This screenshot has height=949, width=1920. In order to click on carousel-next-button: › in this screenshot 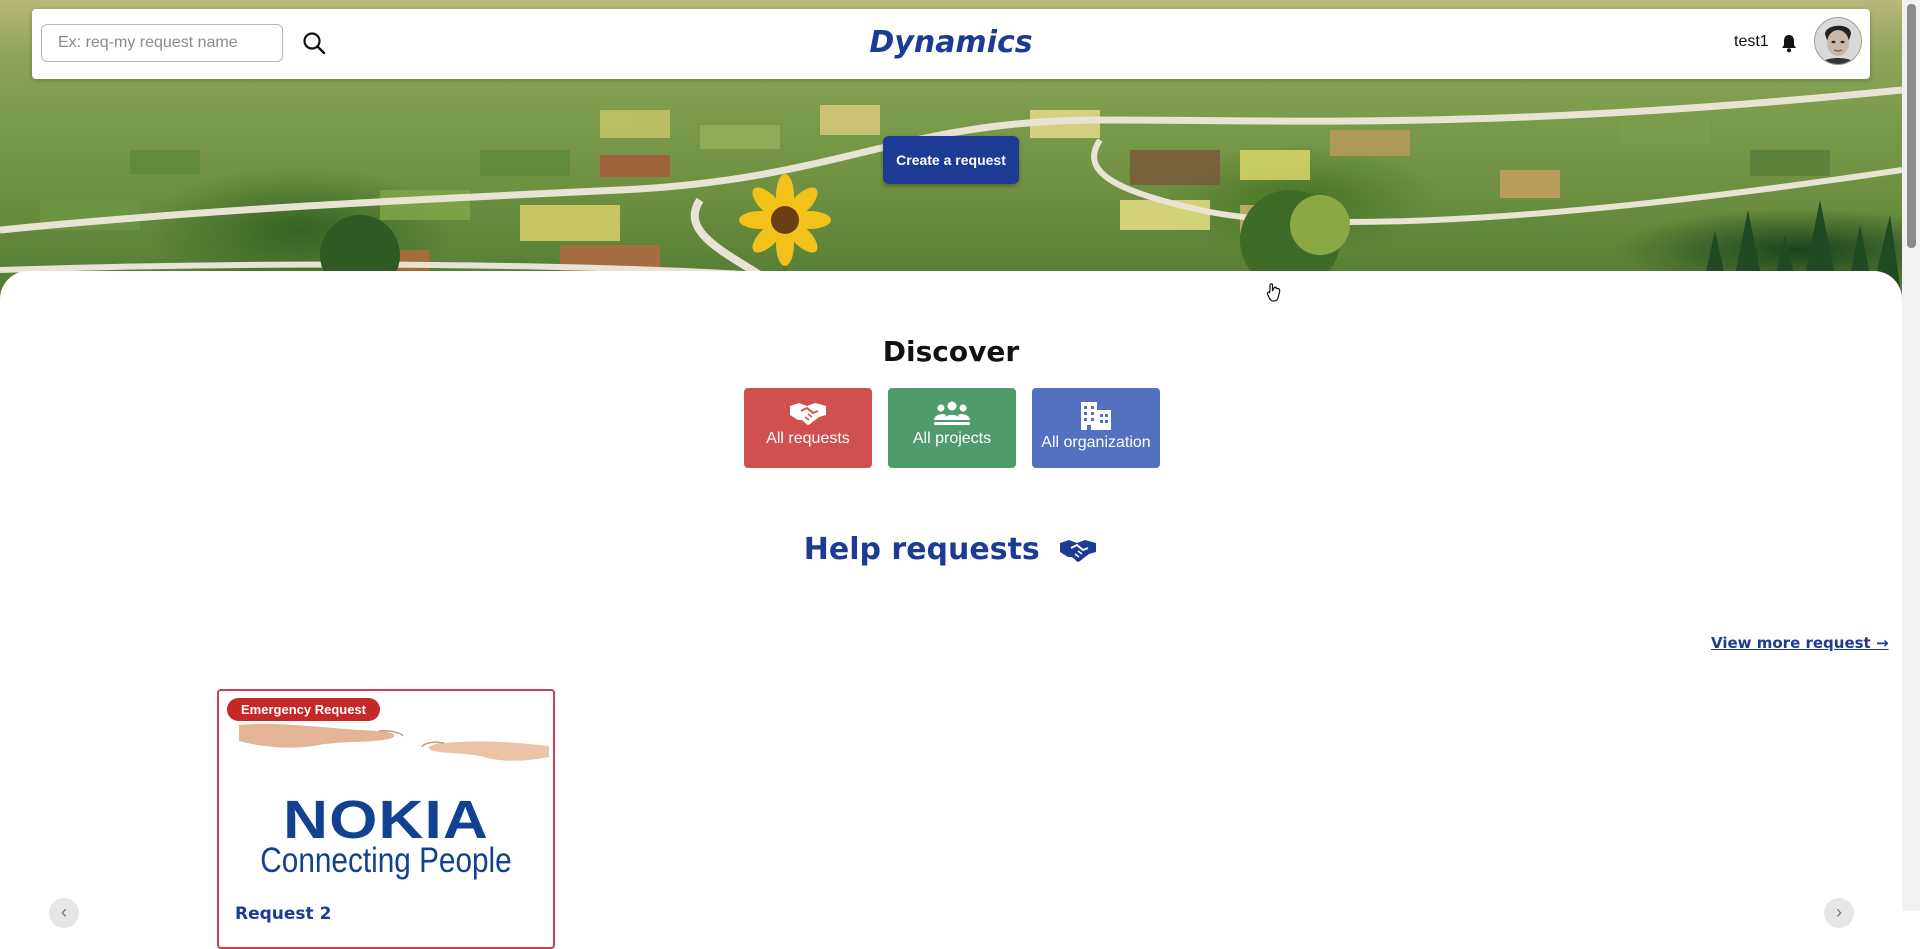, I will do `click(1839, 913)`.